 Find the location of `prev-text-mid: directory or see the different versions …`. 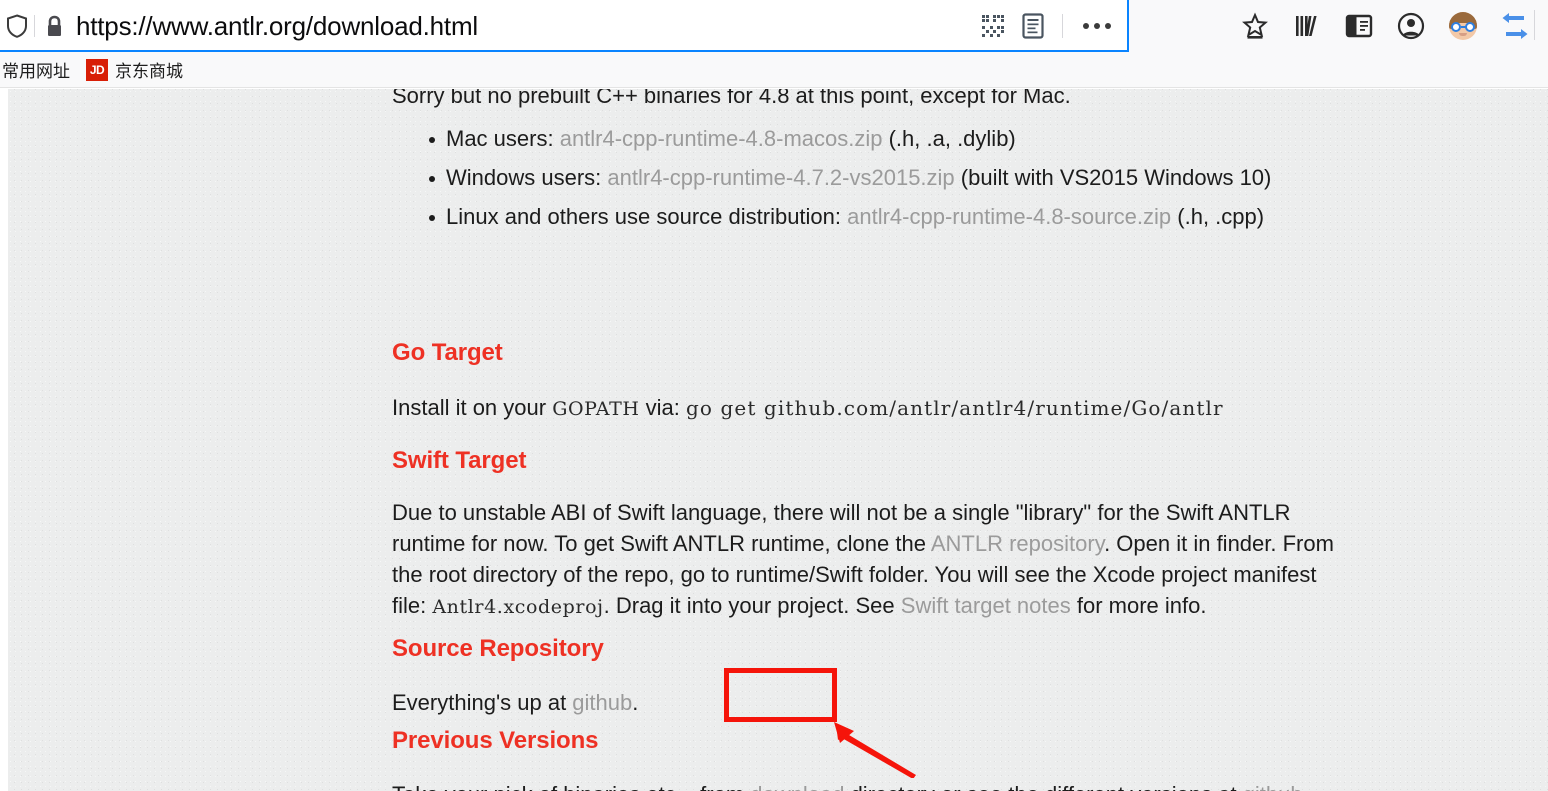

prev-text-mid: directory or see the different versions … is located at coordinates (1043, 786).